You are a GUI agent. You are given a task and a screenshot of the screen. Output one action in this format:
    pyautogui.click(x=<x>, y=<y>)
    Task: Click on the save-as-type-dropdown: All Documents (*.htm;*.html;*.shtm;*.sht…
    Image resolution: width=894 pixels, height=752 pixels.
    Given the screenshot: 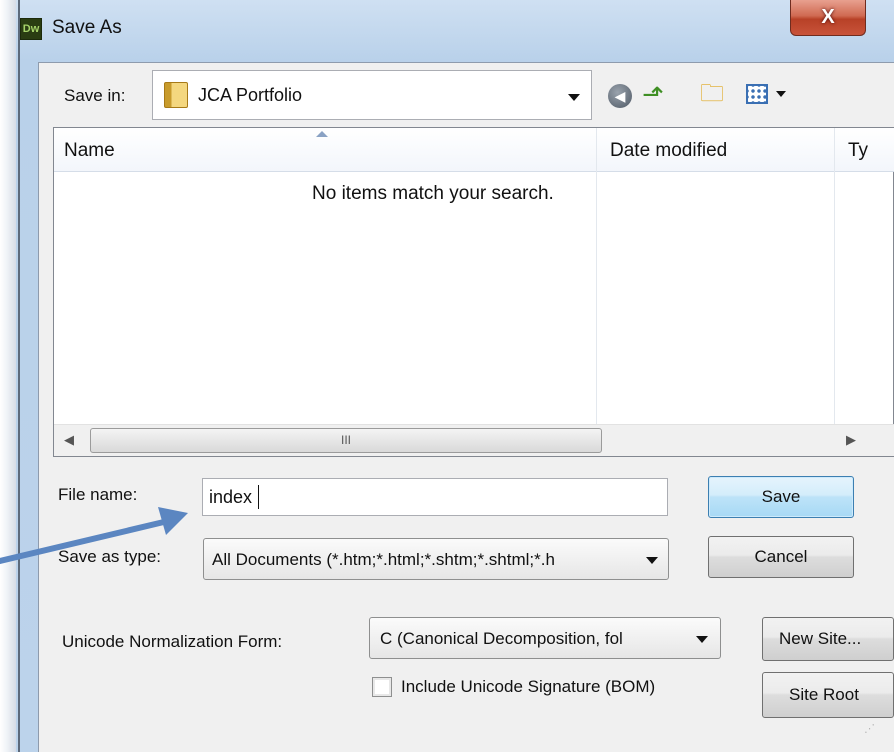 What is the action you would take?
    pyautogui.click(x=436, y=559)
    